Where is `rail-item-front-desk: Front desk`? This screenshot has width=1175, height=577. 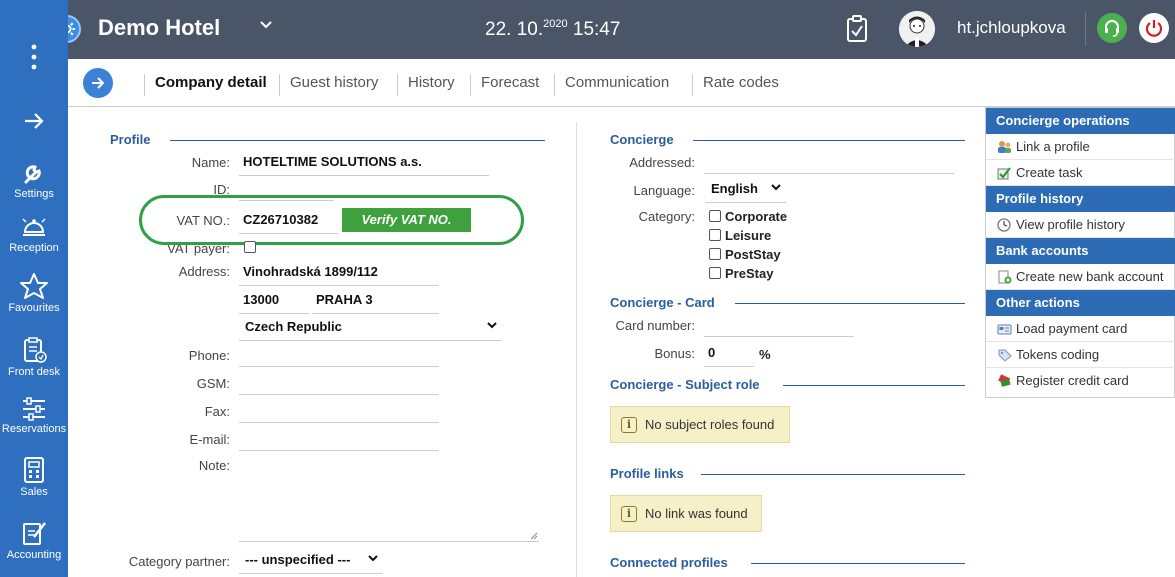 rail-item-front-desk: Front desk is located at coordinates (34, 357).